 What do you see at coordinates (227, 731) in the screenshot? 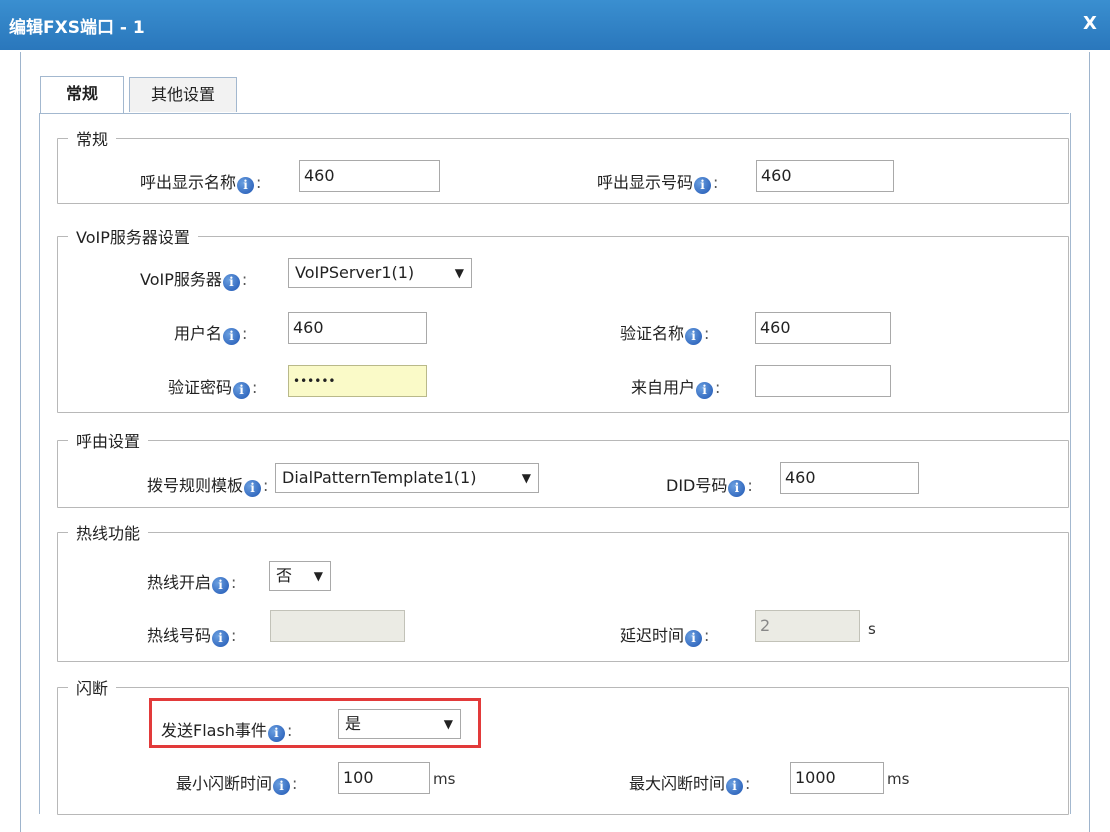
I see `send-flash-label: 发送Flash事件 i:` at bounding box center [227, 731].